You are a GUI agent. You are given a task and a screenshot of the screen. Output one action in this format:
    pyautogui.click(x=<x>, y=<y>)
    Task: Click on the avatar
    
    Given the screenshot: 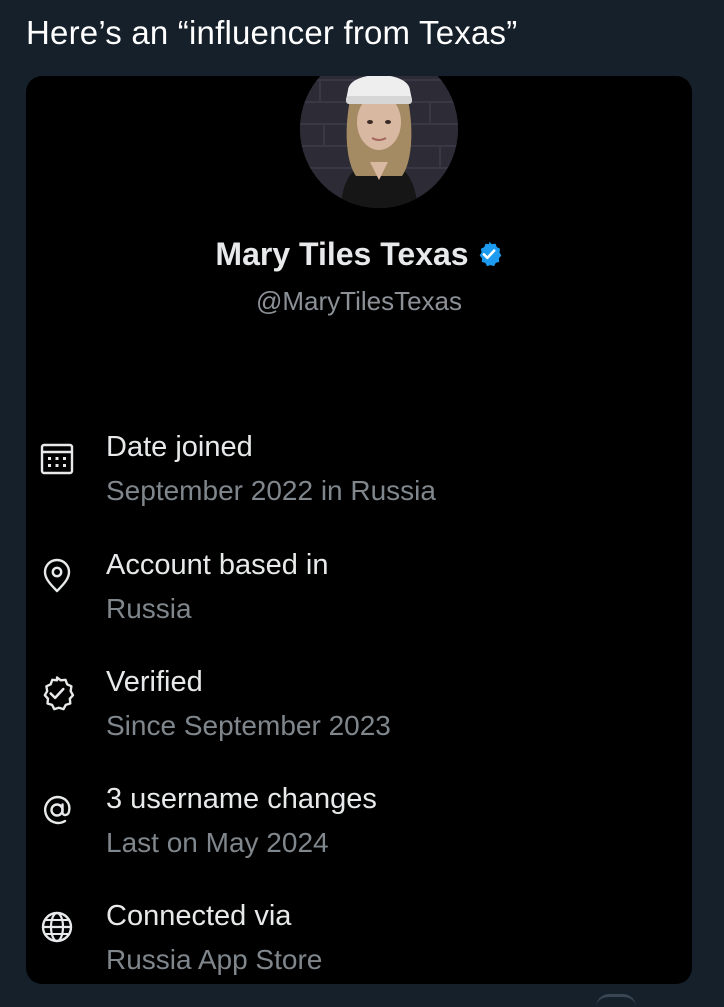 What is the action you would take?
    pyautogui.click(x=379, y=142)
    